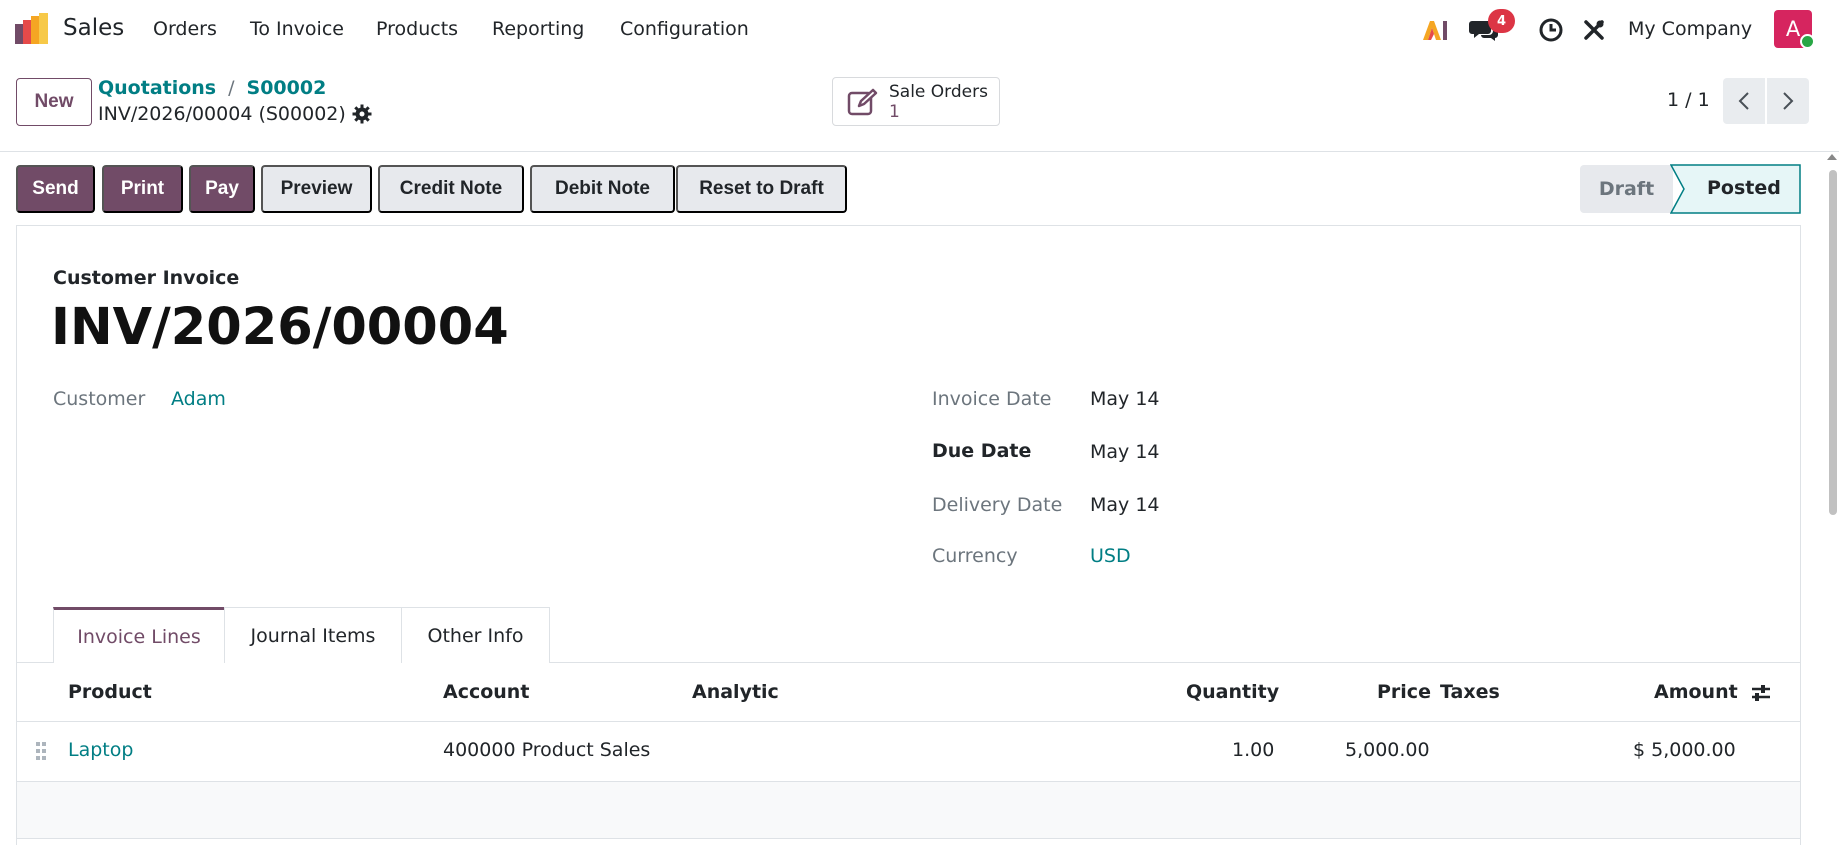 The width and height of the screenshot is (1839, 845). I want to click on gear-icon, so click(362, 114).